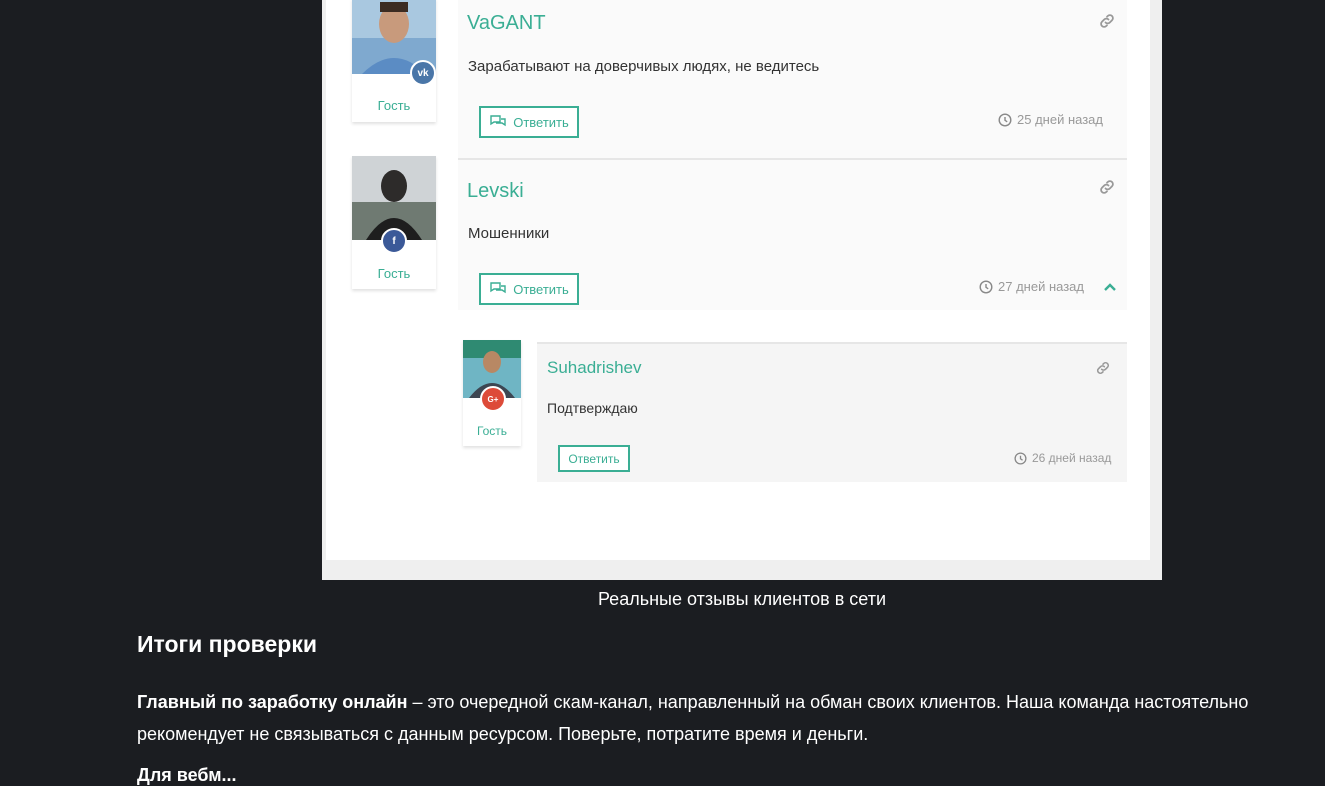  I want to click on comment-text: Мошенники, so click(509, 233).